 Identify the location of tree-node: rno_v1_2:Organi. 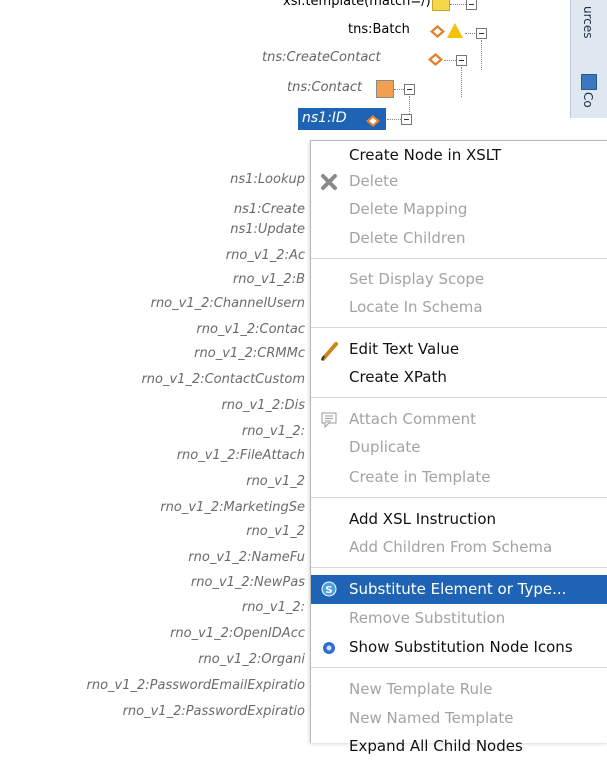
(251, 659).